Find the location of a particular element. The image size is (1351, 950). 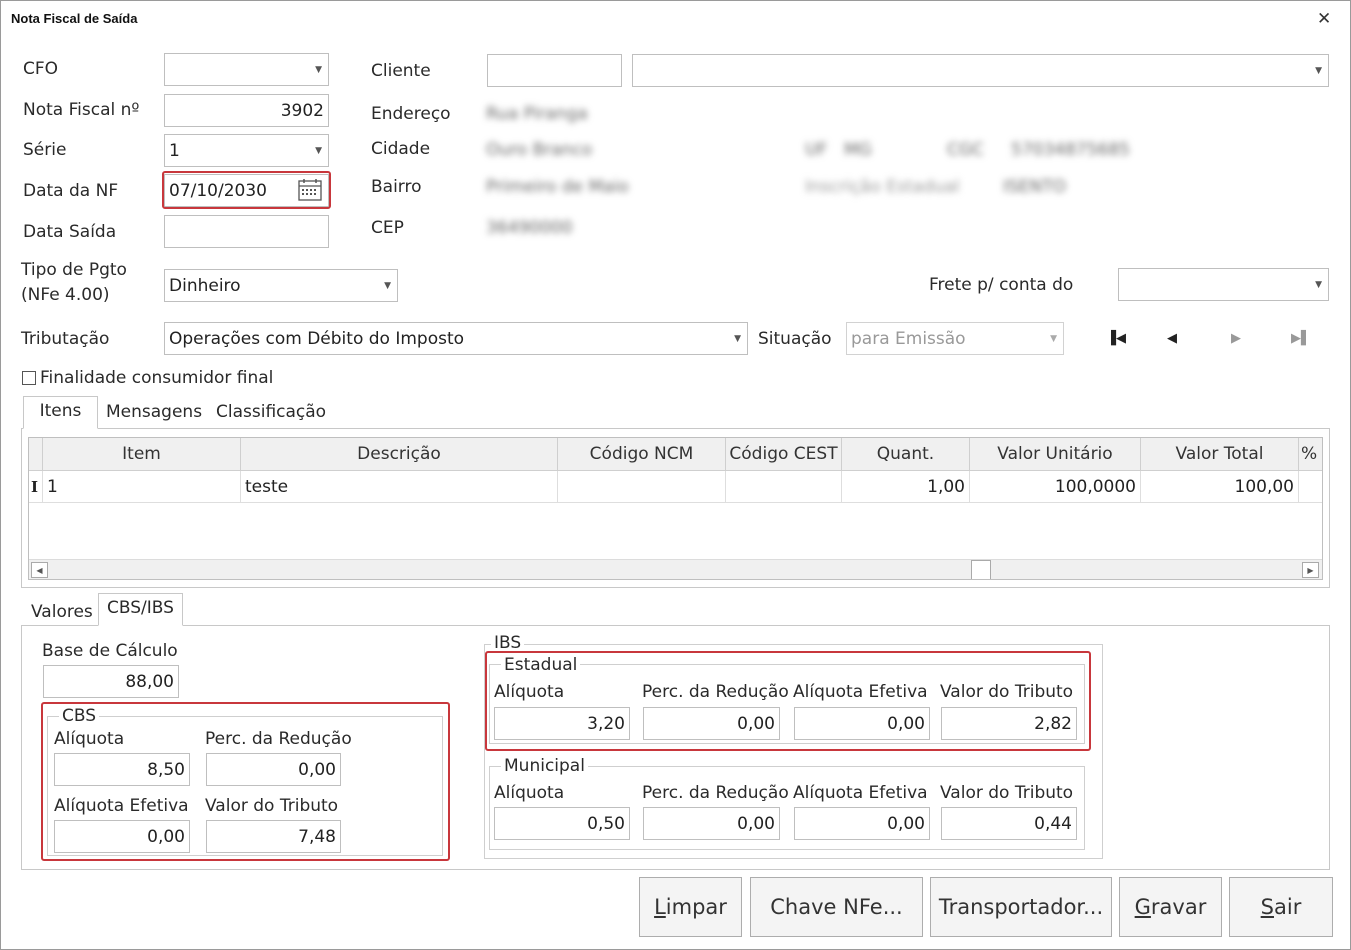

municipal-efetiva-input: 0,00 is located at coordinates (862, 823).